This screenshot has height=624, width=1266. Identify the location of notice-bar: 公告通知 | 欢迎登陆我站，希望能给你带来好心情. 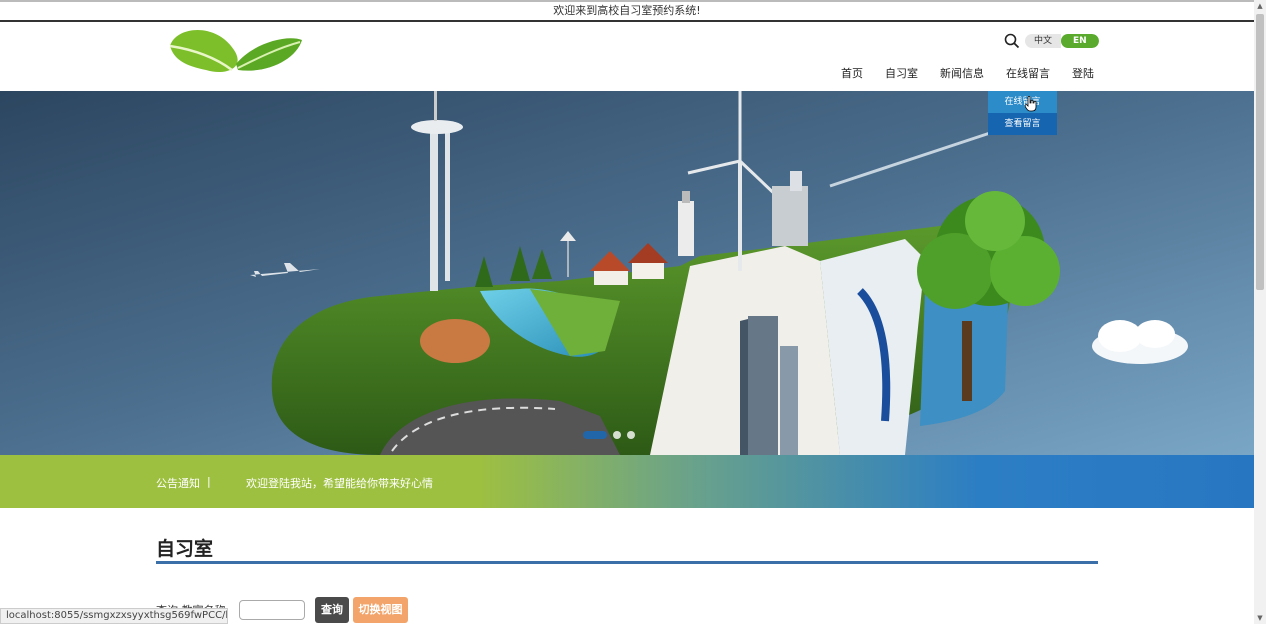
(627, 481).